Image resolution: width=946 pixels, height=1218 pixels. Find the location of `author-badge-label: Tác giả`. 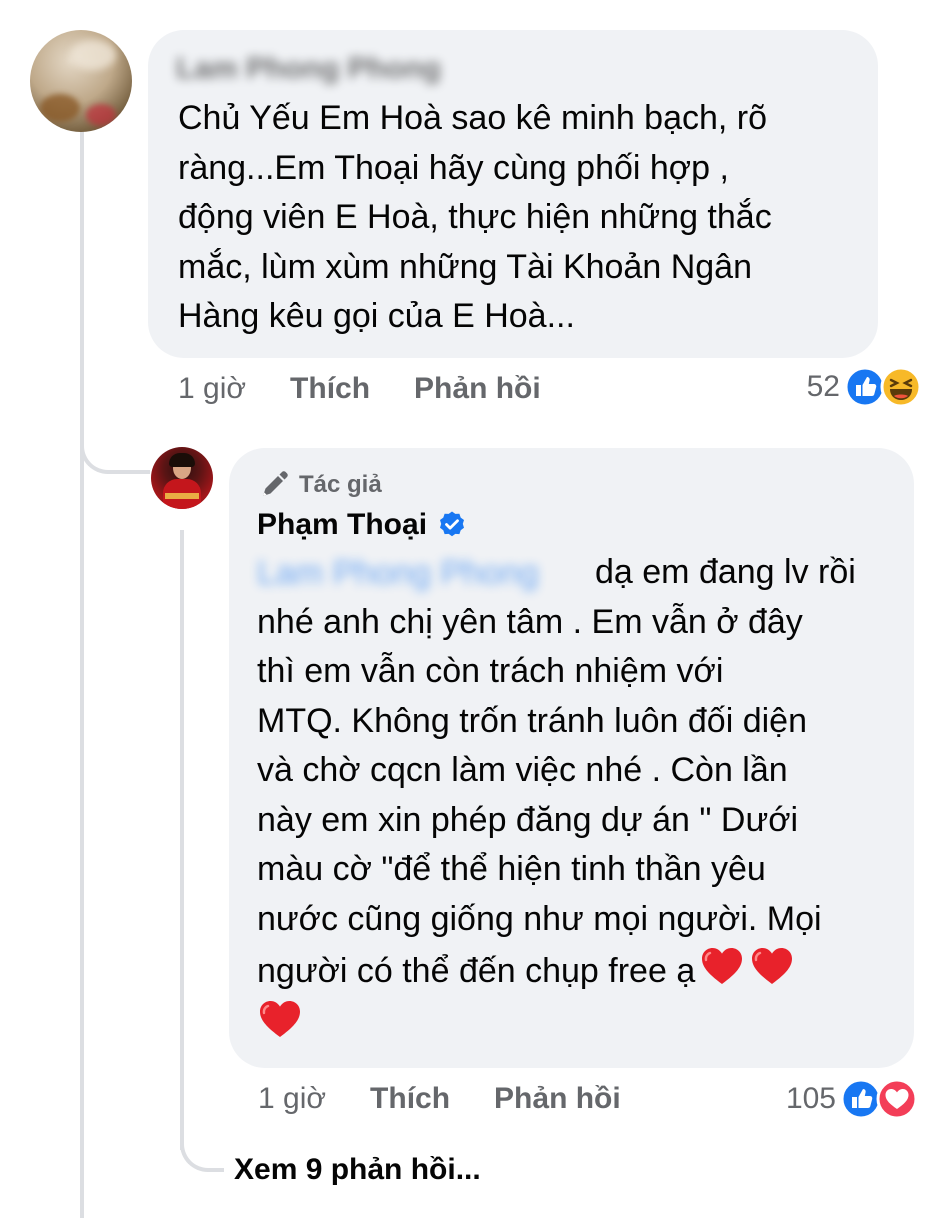

author-badge-label: Tác giả is located at coordinates (340, 484).